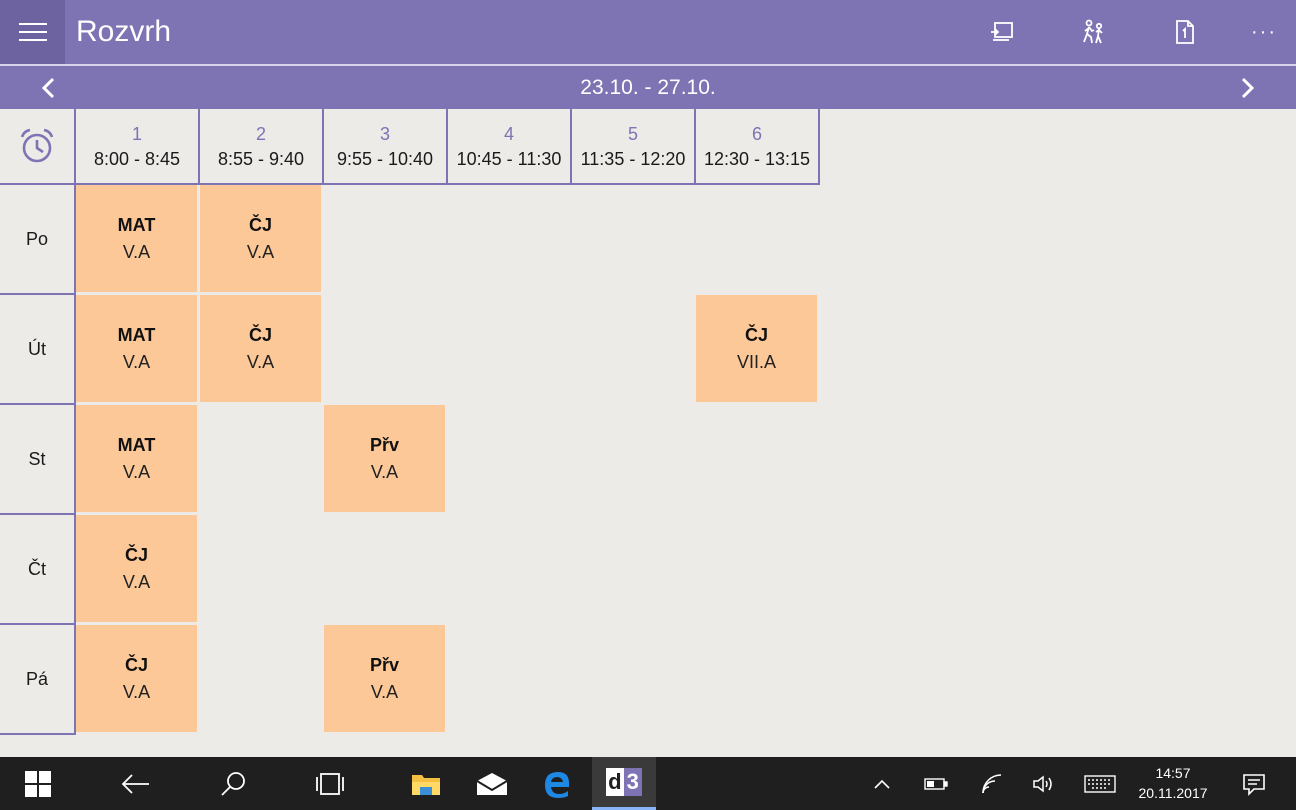 This screenshot has width=1296, height=810. I want to click on lesson-cell: ČJ VII.A, so click(756, 348).